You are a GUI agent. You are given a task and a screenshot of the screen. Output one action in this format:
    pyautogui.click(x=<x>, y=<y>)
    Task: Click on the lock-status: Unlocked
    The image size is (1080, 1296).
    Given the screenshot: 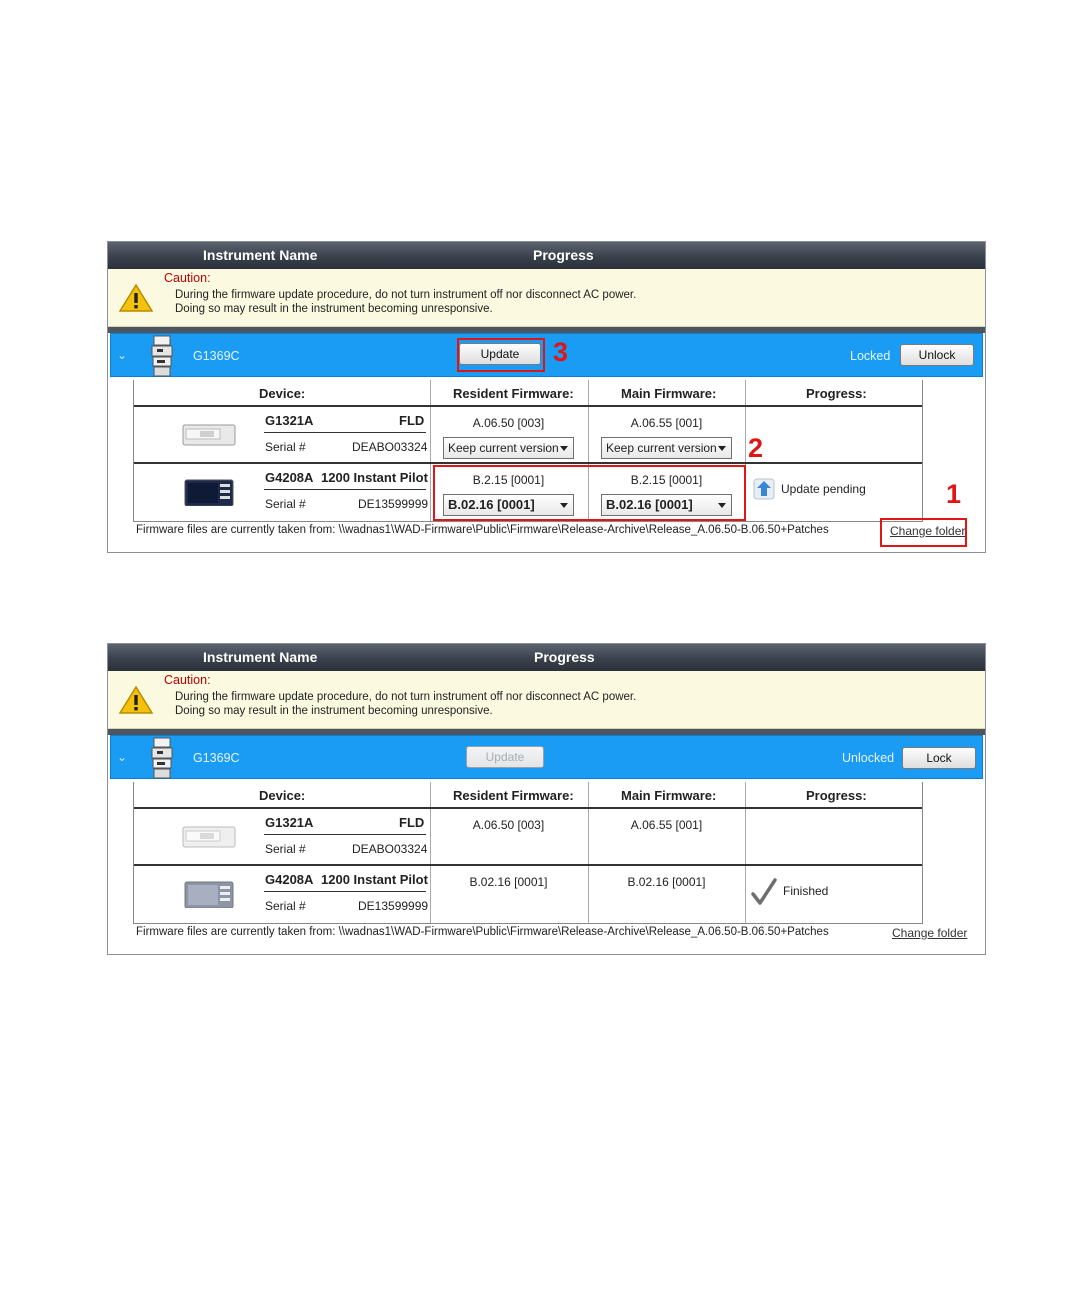 What is the action you would take?
    pyautogui.click(x=868, y=758)
    